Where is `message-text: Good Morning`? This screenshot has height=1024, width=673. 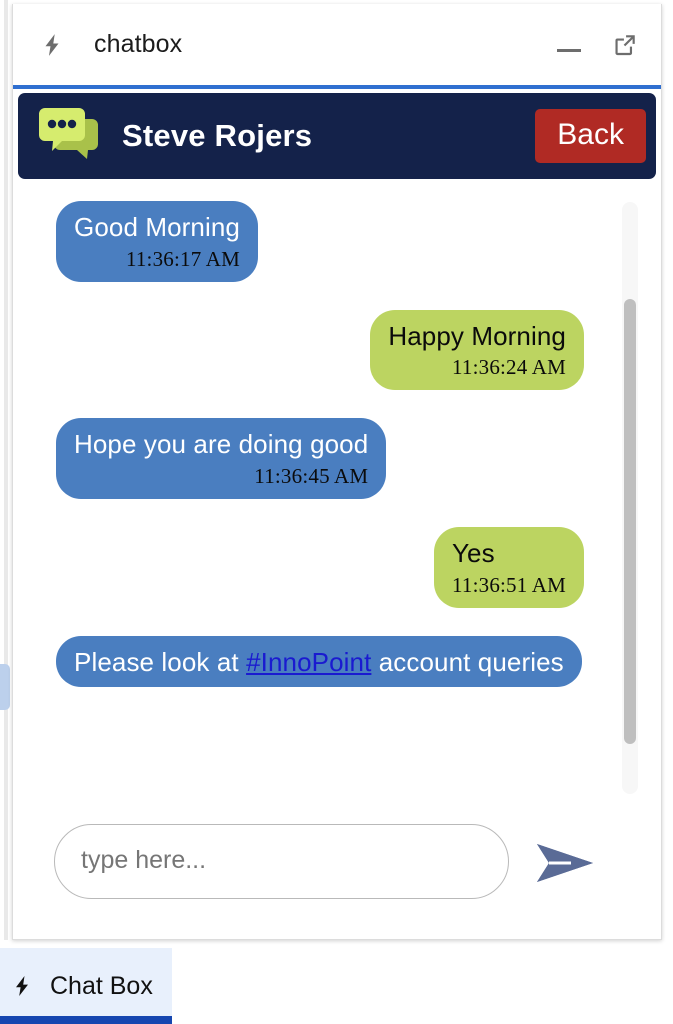
message-text: Good Morning is located at coordinates (157, 227).